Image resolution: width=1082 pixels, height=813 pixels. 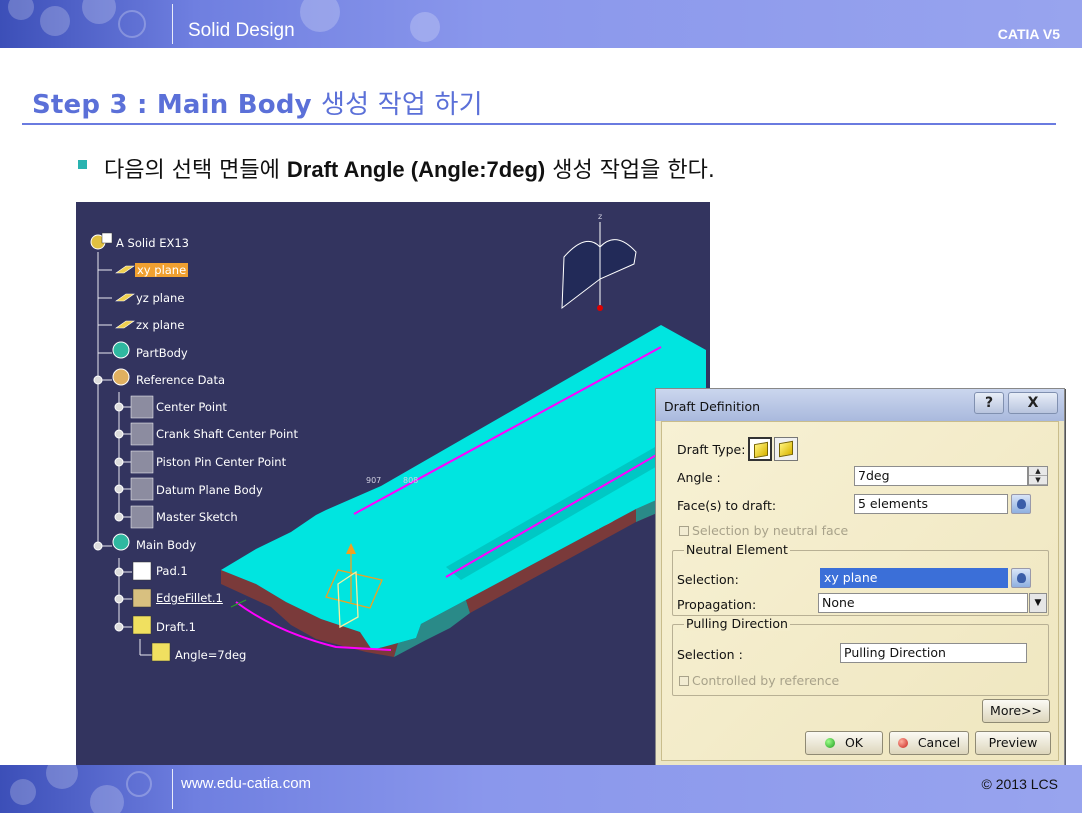 I want to click on neutral-selection-label: Selection:, so click(x=708, y=579).